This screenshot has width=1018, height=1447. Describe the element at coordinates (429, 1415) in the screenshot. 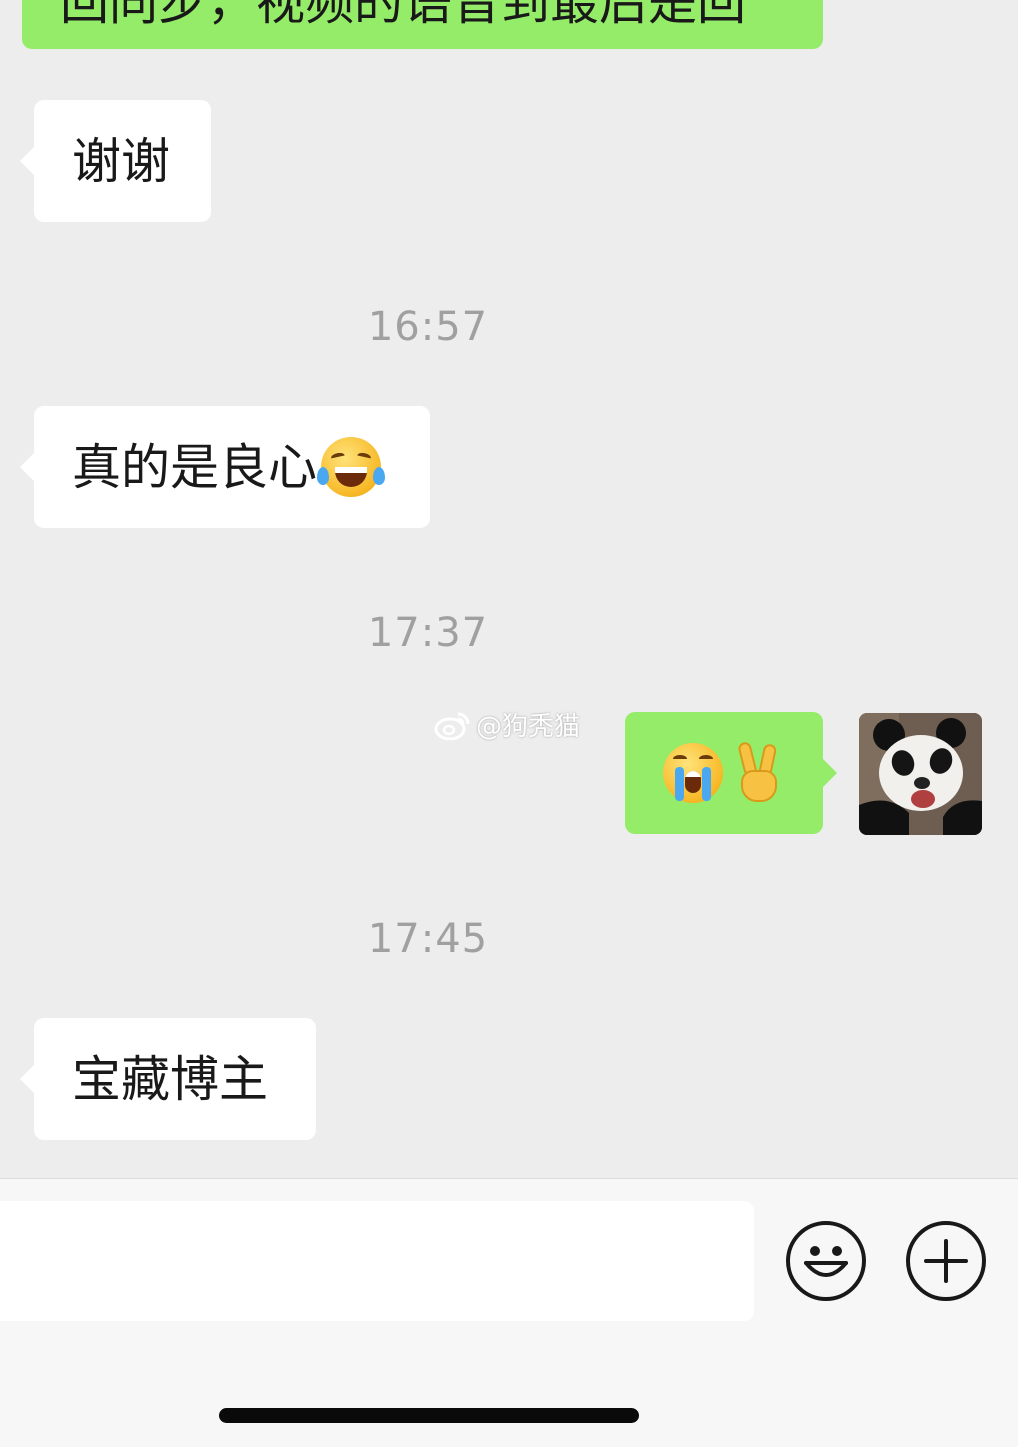

I see `home-indicator` at that location.